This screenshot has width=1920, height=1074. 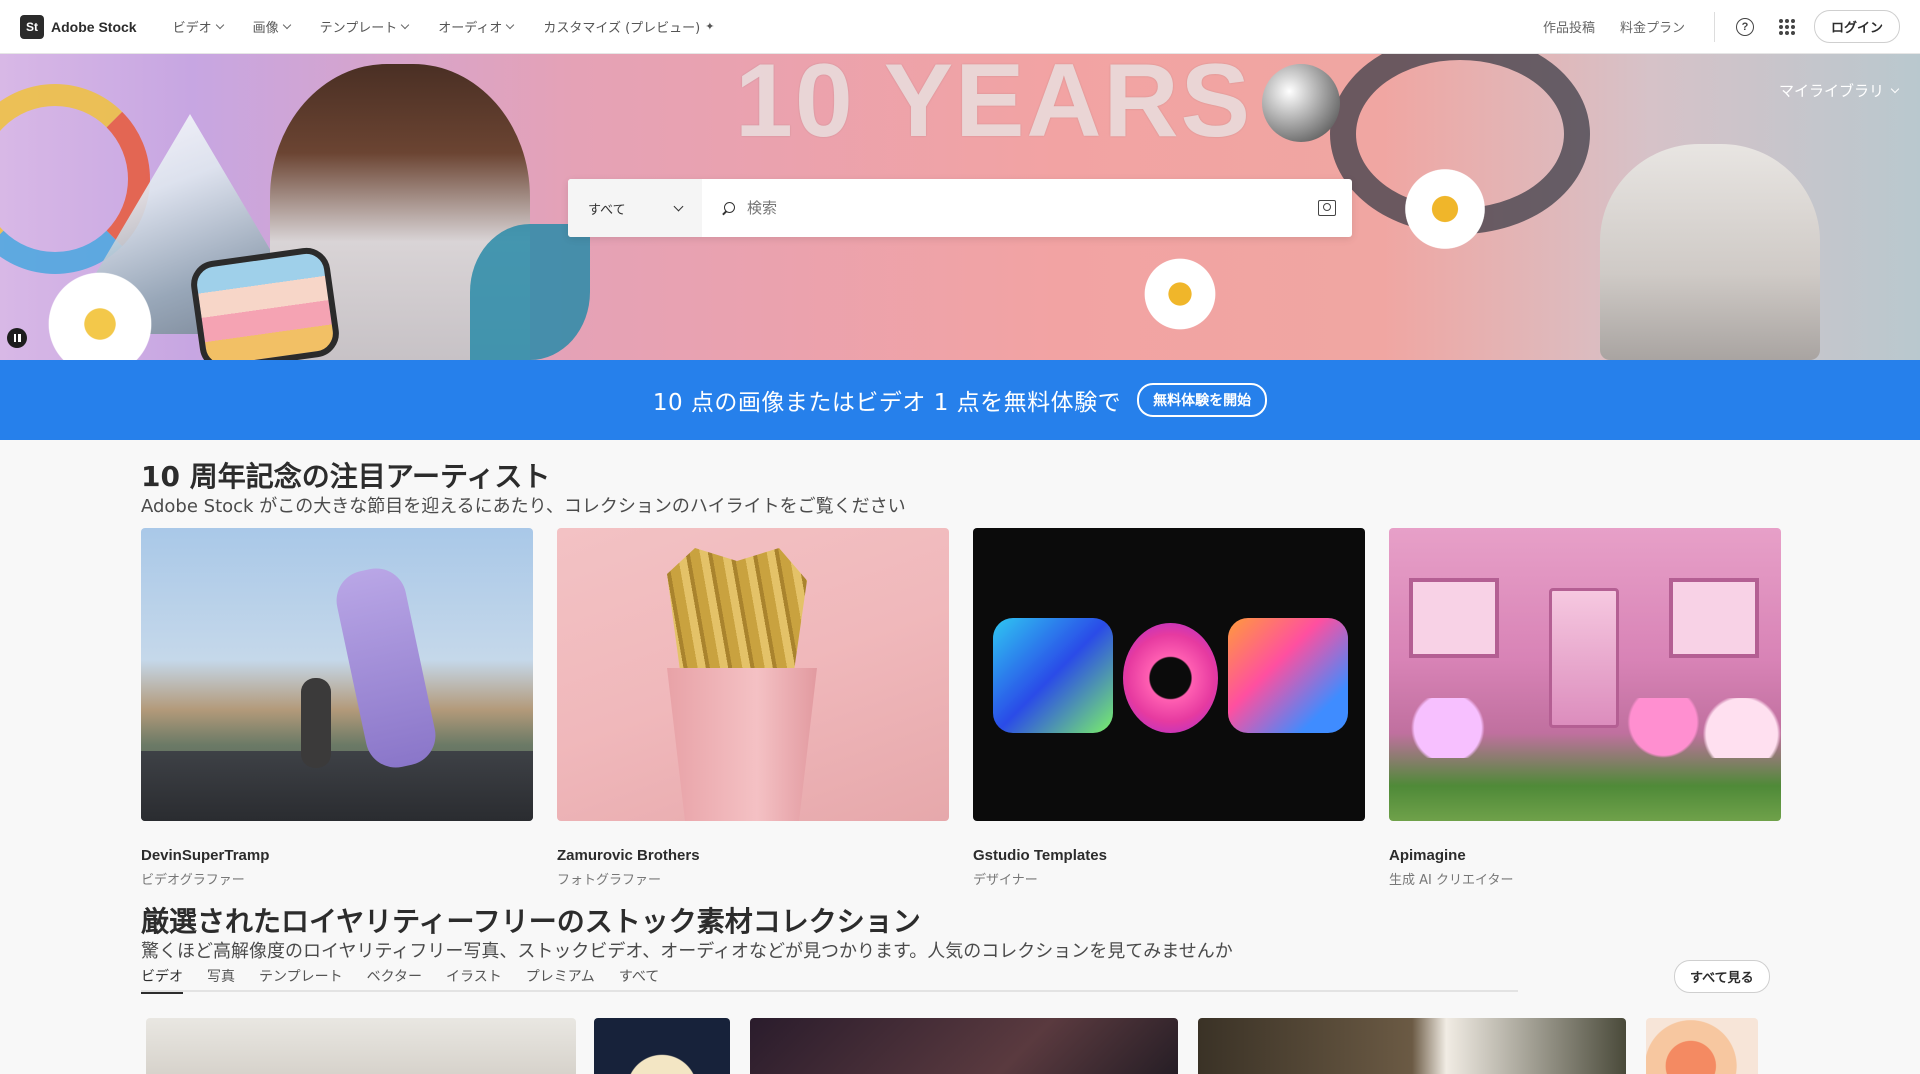 What do you see at coordinates (1301, 103) in the screenshot?
I see `hero-decor-disco` at bounding box center [1301, 103].